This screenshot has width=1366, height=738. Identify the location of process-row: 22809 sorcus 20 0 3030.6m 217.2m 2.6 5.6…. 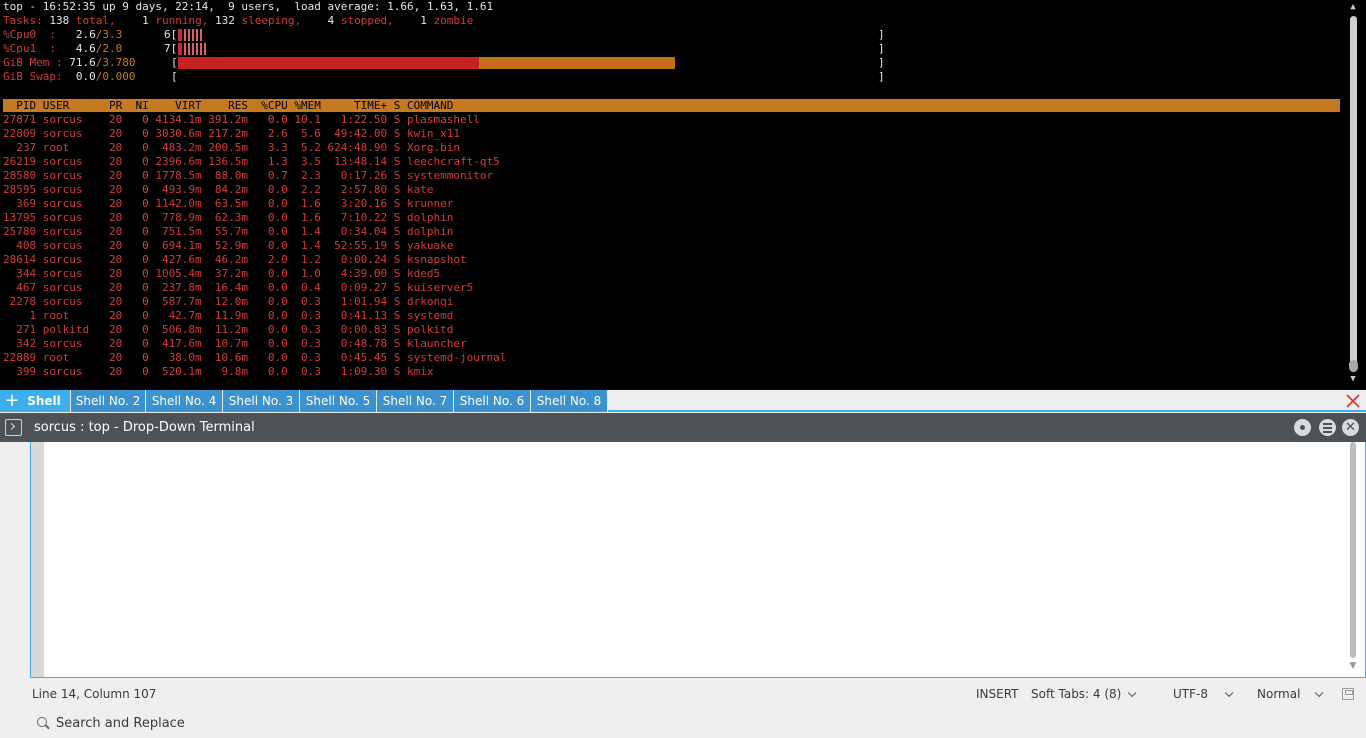
(231, 133).